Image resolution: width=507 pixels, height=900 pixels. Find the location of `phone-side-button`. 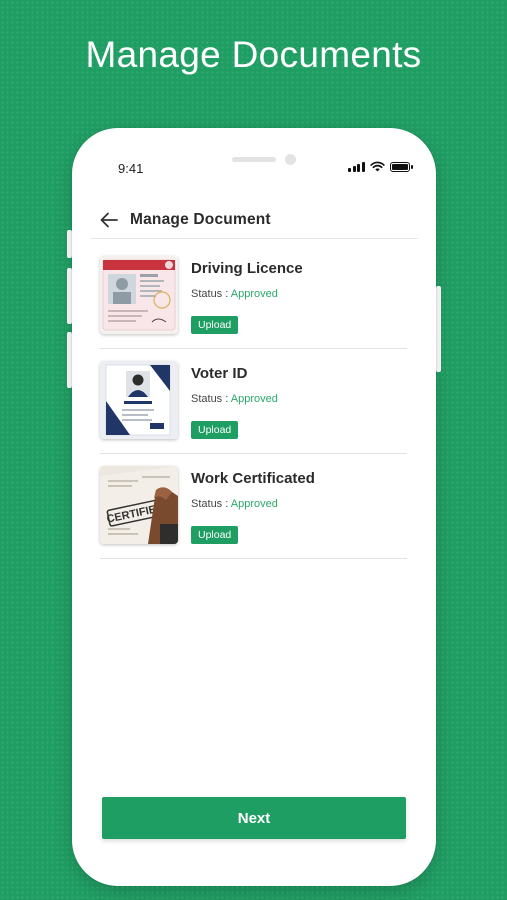

phone-side-button is located at coordinates (438, 329).